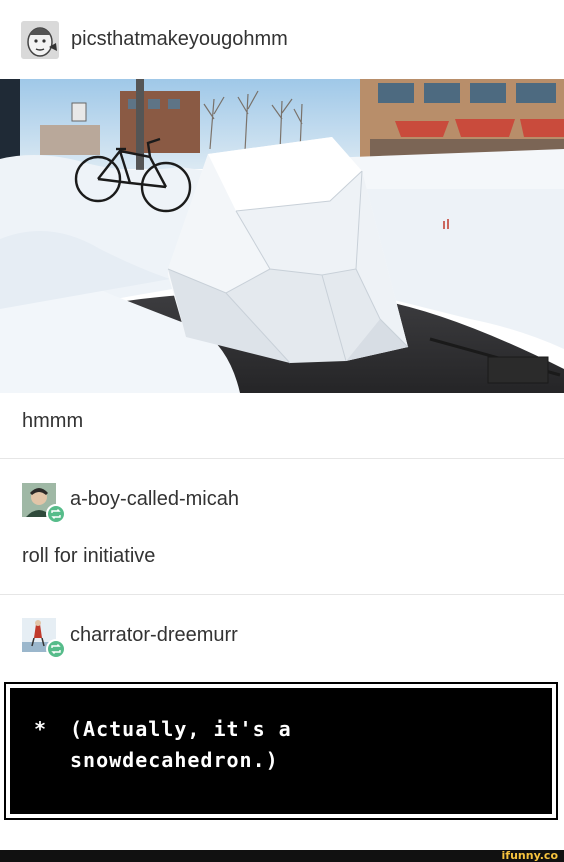  What do you see at coordinates (529, 855) in the screenshot?
I see `watermark: ifunny.co` at bounding box center [529, 855].